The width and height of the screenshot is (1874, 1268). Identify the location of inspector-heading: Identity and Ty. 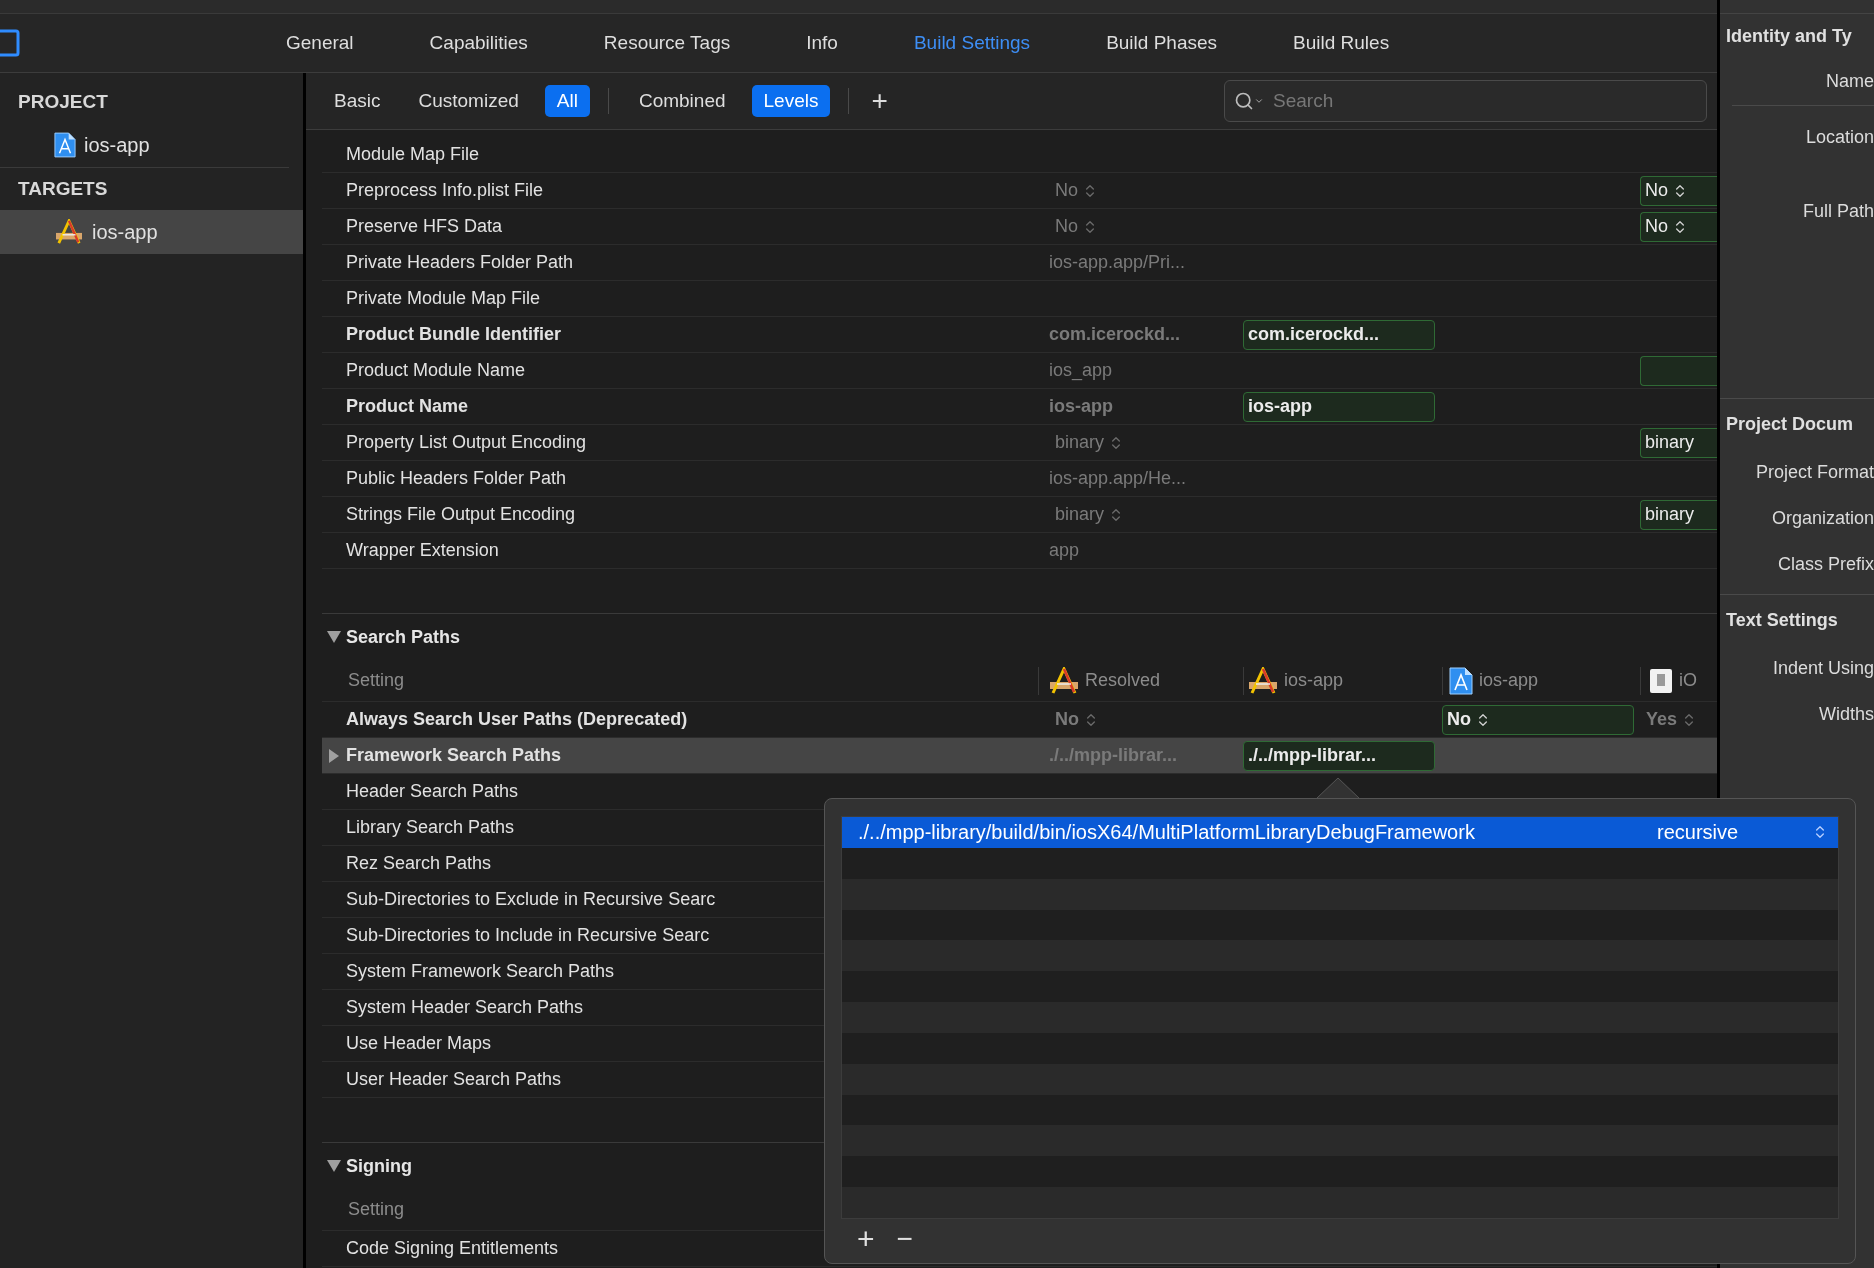
(1789, 36).